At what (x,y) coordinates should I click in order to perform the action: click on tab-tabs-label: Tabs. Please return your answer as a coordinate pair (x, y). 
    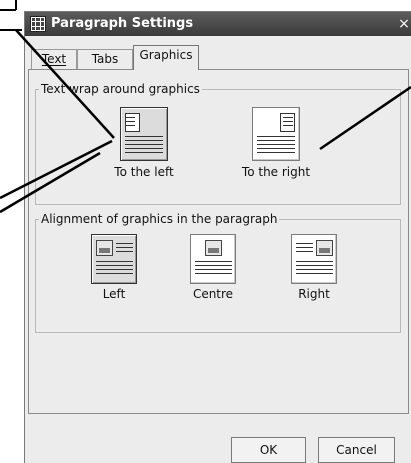
    Looking at the image, I should click on (105, 59).